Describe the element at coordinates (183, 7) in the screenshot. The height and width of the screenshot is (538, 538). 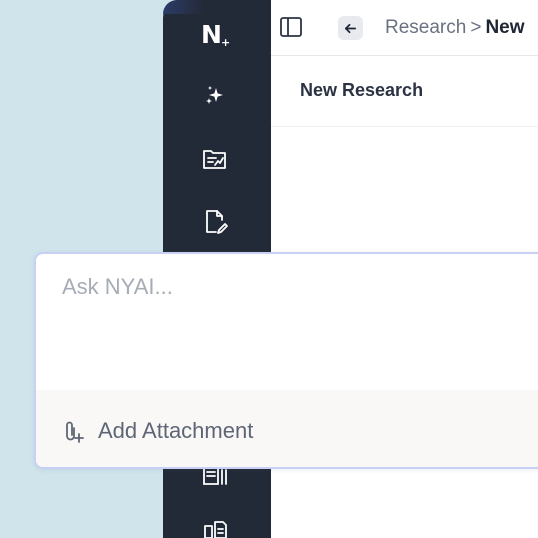
I see `sidebar-accent` at that location.